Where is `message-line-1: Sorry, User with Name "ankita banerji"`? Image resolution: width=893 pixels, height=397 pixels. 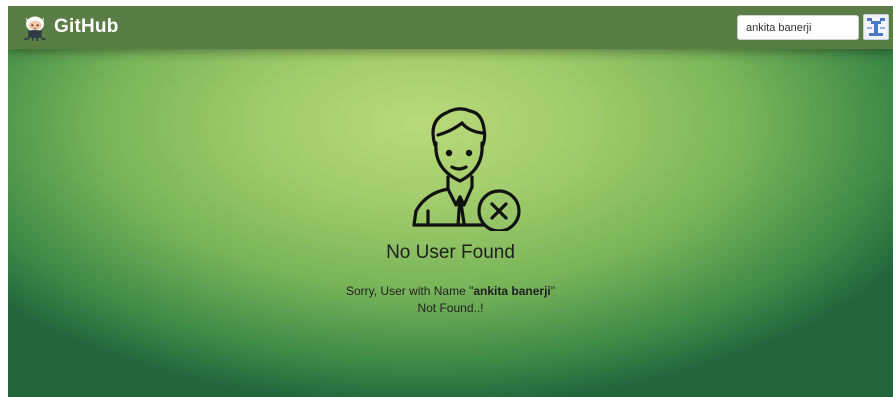 message-line-1: Sorry, User with Name "ankita banerji" is located at coordinates (450, 291).